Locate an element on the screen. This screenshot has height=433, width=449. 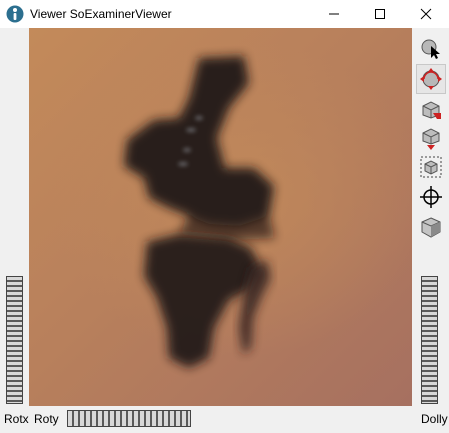
home-button is located at coordinates (431, 109).